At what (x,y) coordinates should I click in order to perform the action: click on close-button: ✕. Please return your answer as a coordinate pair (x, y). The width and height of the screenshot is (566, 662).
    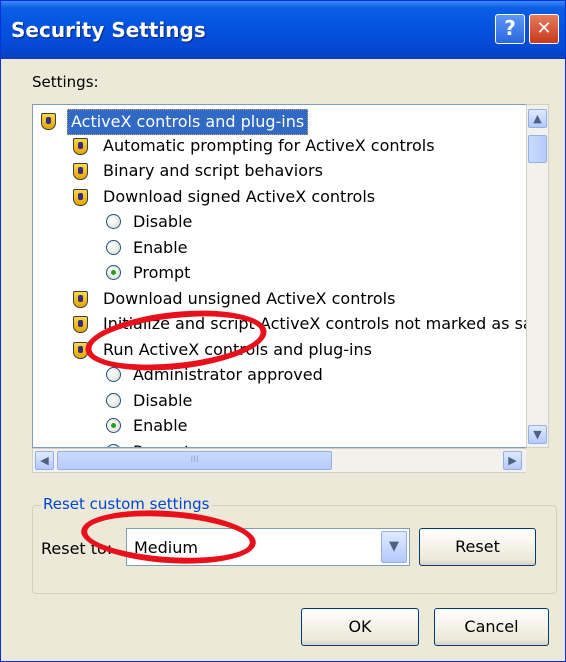
    Looking at the image, I should click on (544, 29).